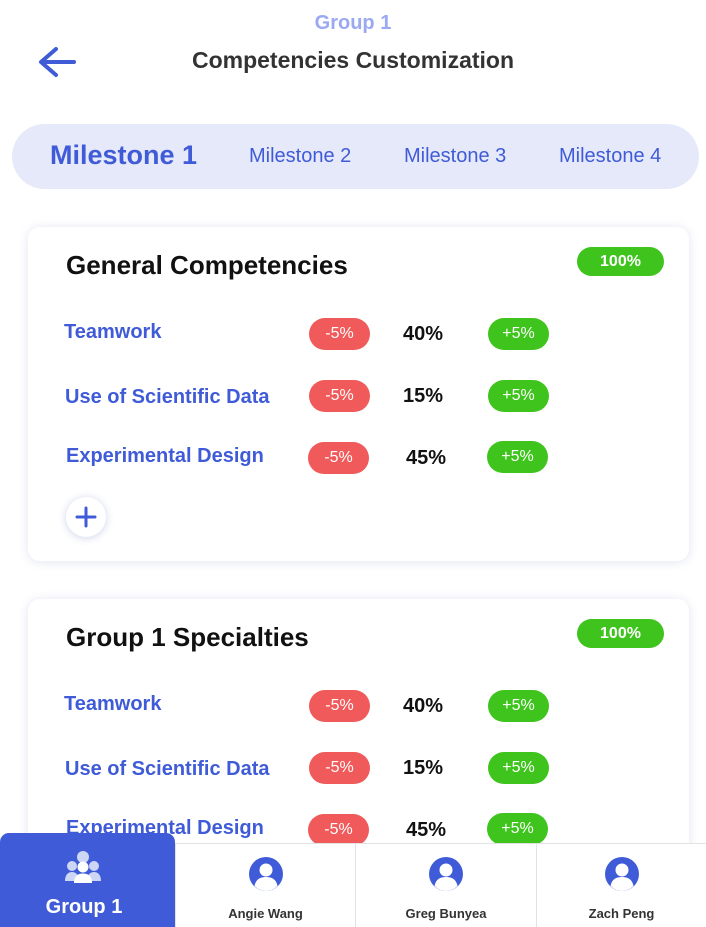 The width and height of the screenshot is (706, 927). I want to click on tab-milestone-2: Milestone 2, so click(300, 156).